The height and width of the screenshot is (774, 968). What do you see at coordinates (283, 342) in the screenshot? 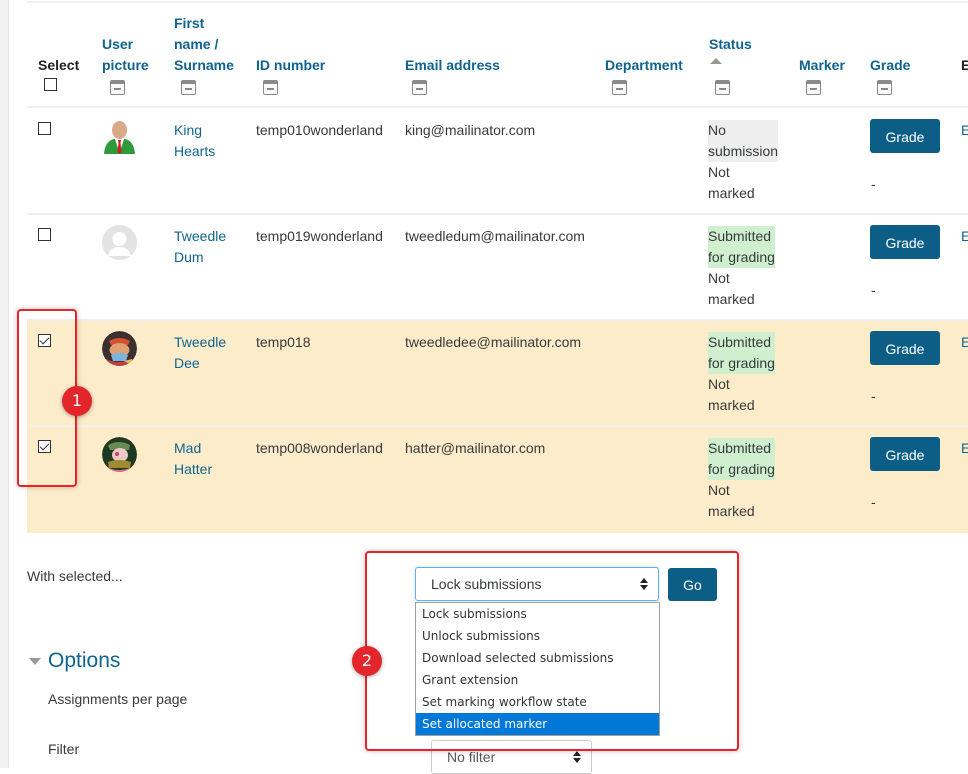
I see `id-number: temp018` at bounding box center [283, 342].